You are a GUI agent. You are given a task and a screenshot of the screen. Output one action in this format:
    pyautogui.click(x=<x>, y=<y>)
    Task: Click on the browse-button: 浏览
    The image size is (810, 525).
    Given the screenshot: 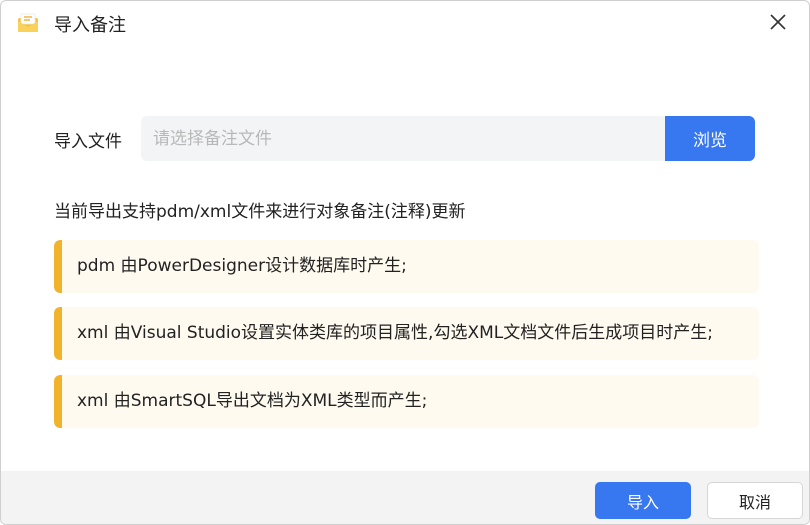 What is the action you would take?
    pyautogui.click(x=710, y=138)
    